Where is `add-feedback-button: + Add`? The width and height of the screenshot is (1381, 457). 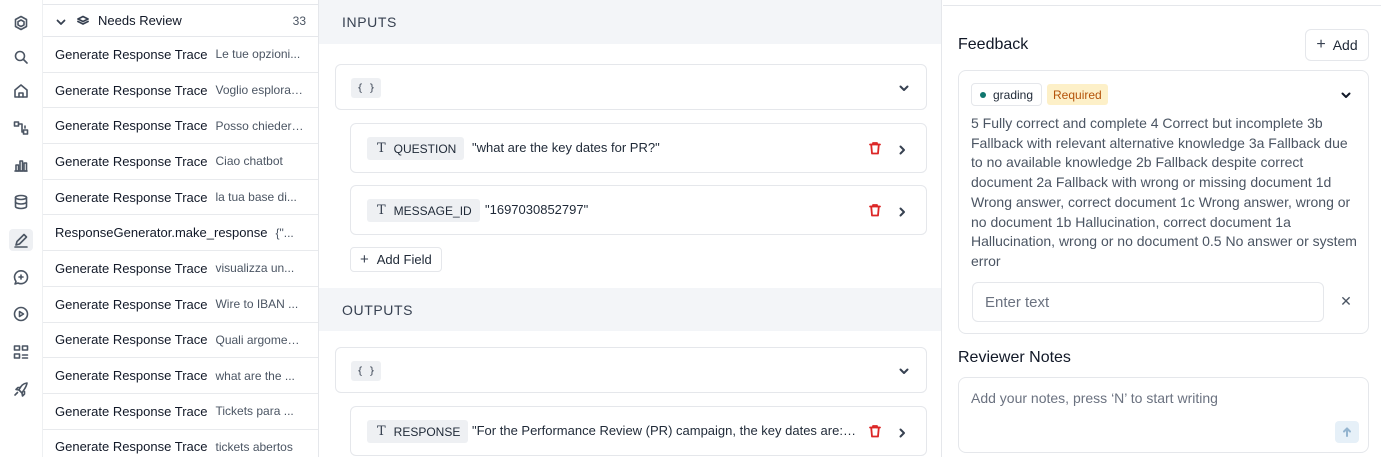 add-feedback-button: + Add is located at coordinates (1337, 45).